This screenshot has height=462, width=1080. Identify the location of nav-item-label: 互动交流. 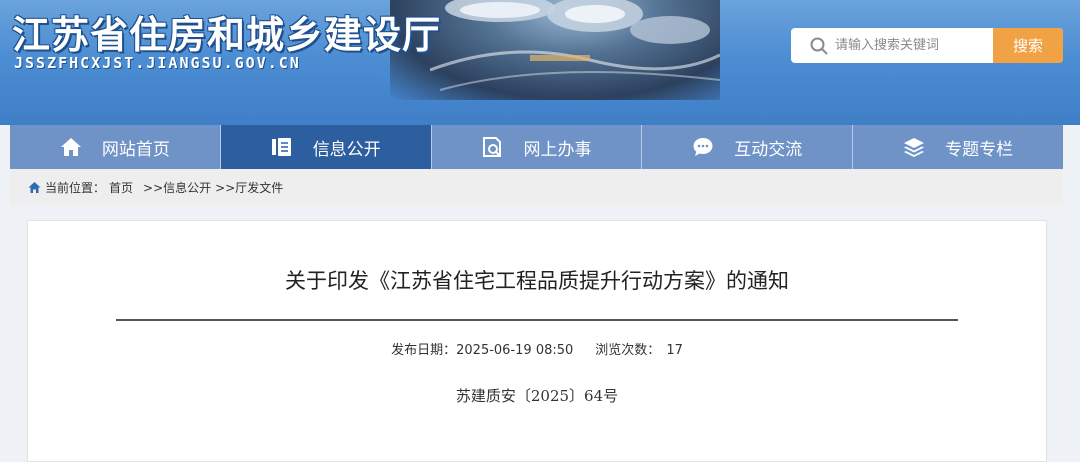
(768, 149).